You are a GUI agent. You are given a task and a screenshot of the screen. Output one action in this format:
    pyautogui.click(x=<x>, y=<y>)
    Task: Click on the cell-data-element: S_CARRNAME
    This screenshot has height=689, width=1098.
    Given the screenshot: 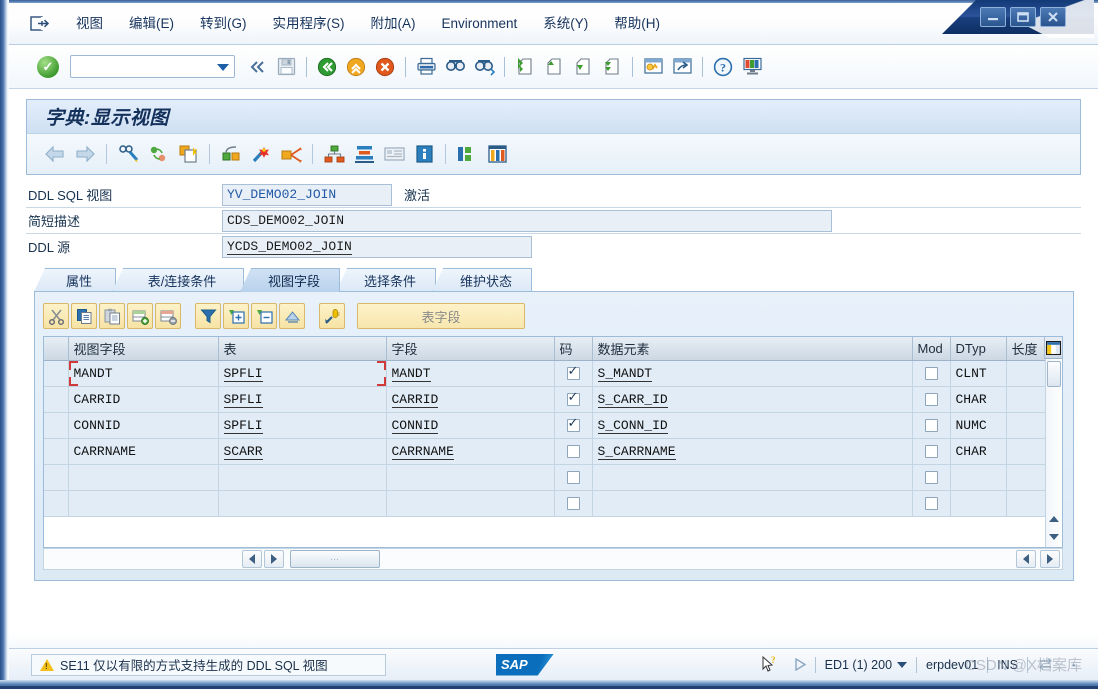 What is the action you would take?
    pyautogui.click(x=752, y=451)
    